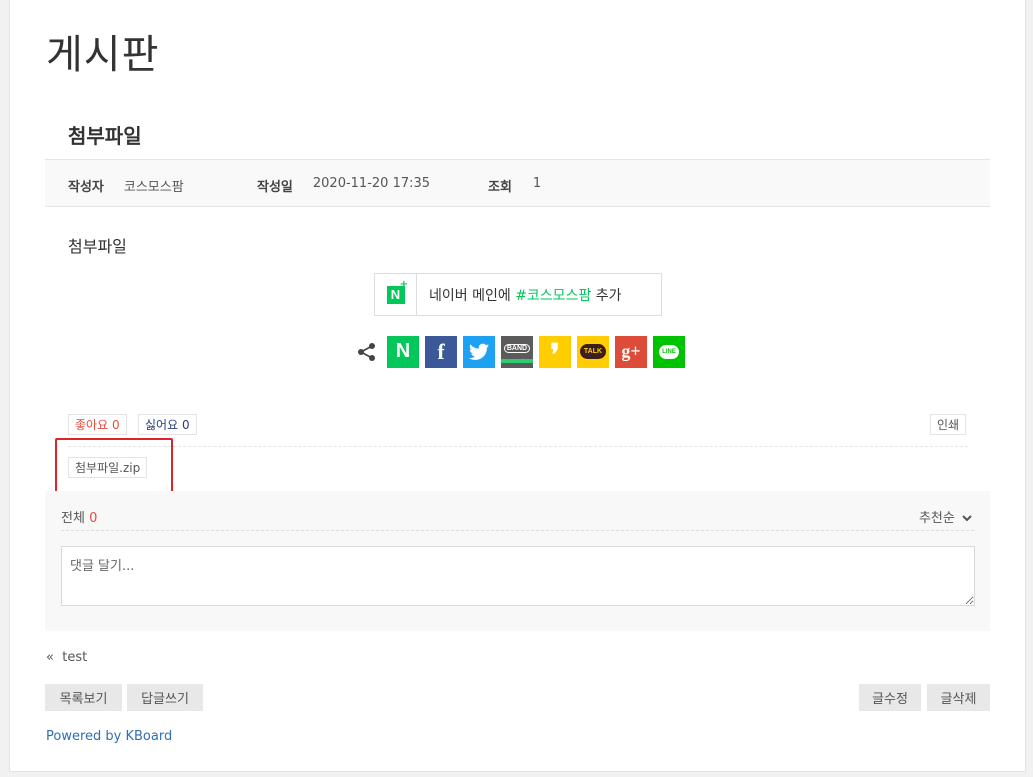  I want to click on twitter-icon, so click(479, 351).